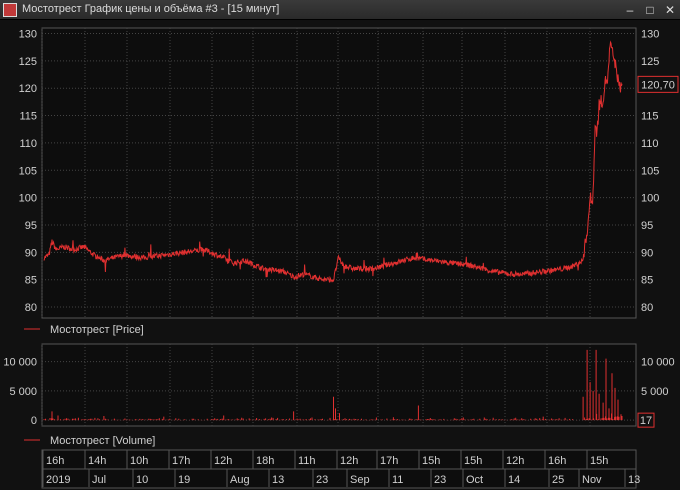 Image resolution: width=680 pixels, height=490 pixels. I want to click on time-label-row2: Aug, so click(240, 480).